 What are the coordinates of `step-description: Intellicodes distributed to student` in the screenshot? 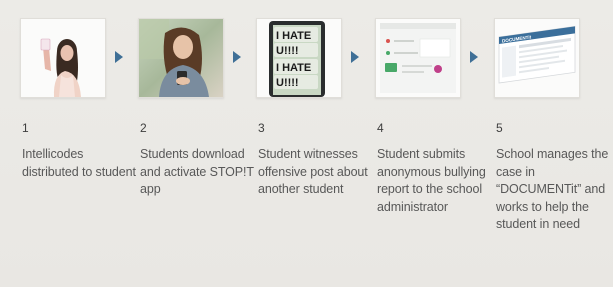 It's located at (79, 163).